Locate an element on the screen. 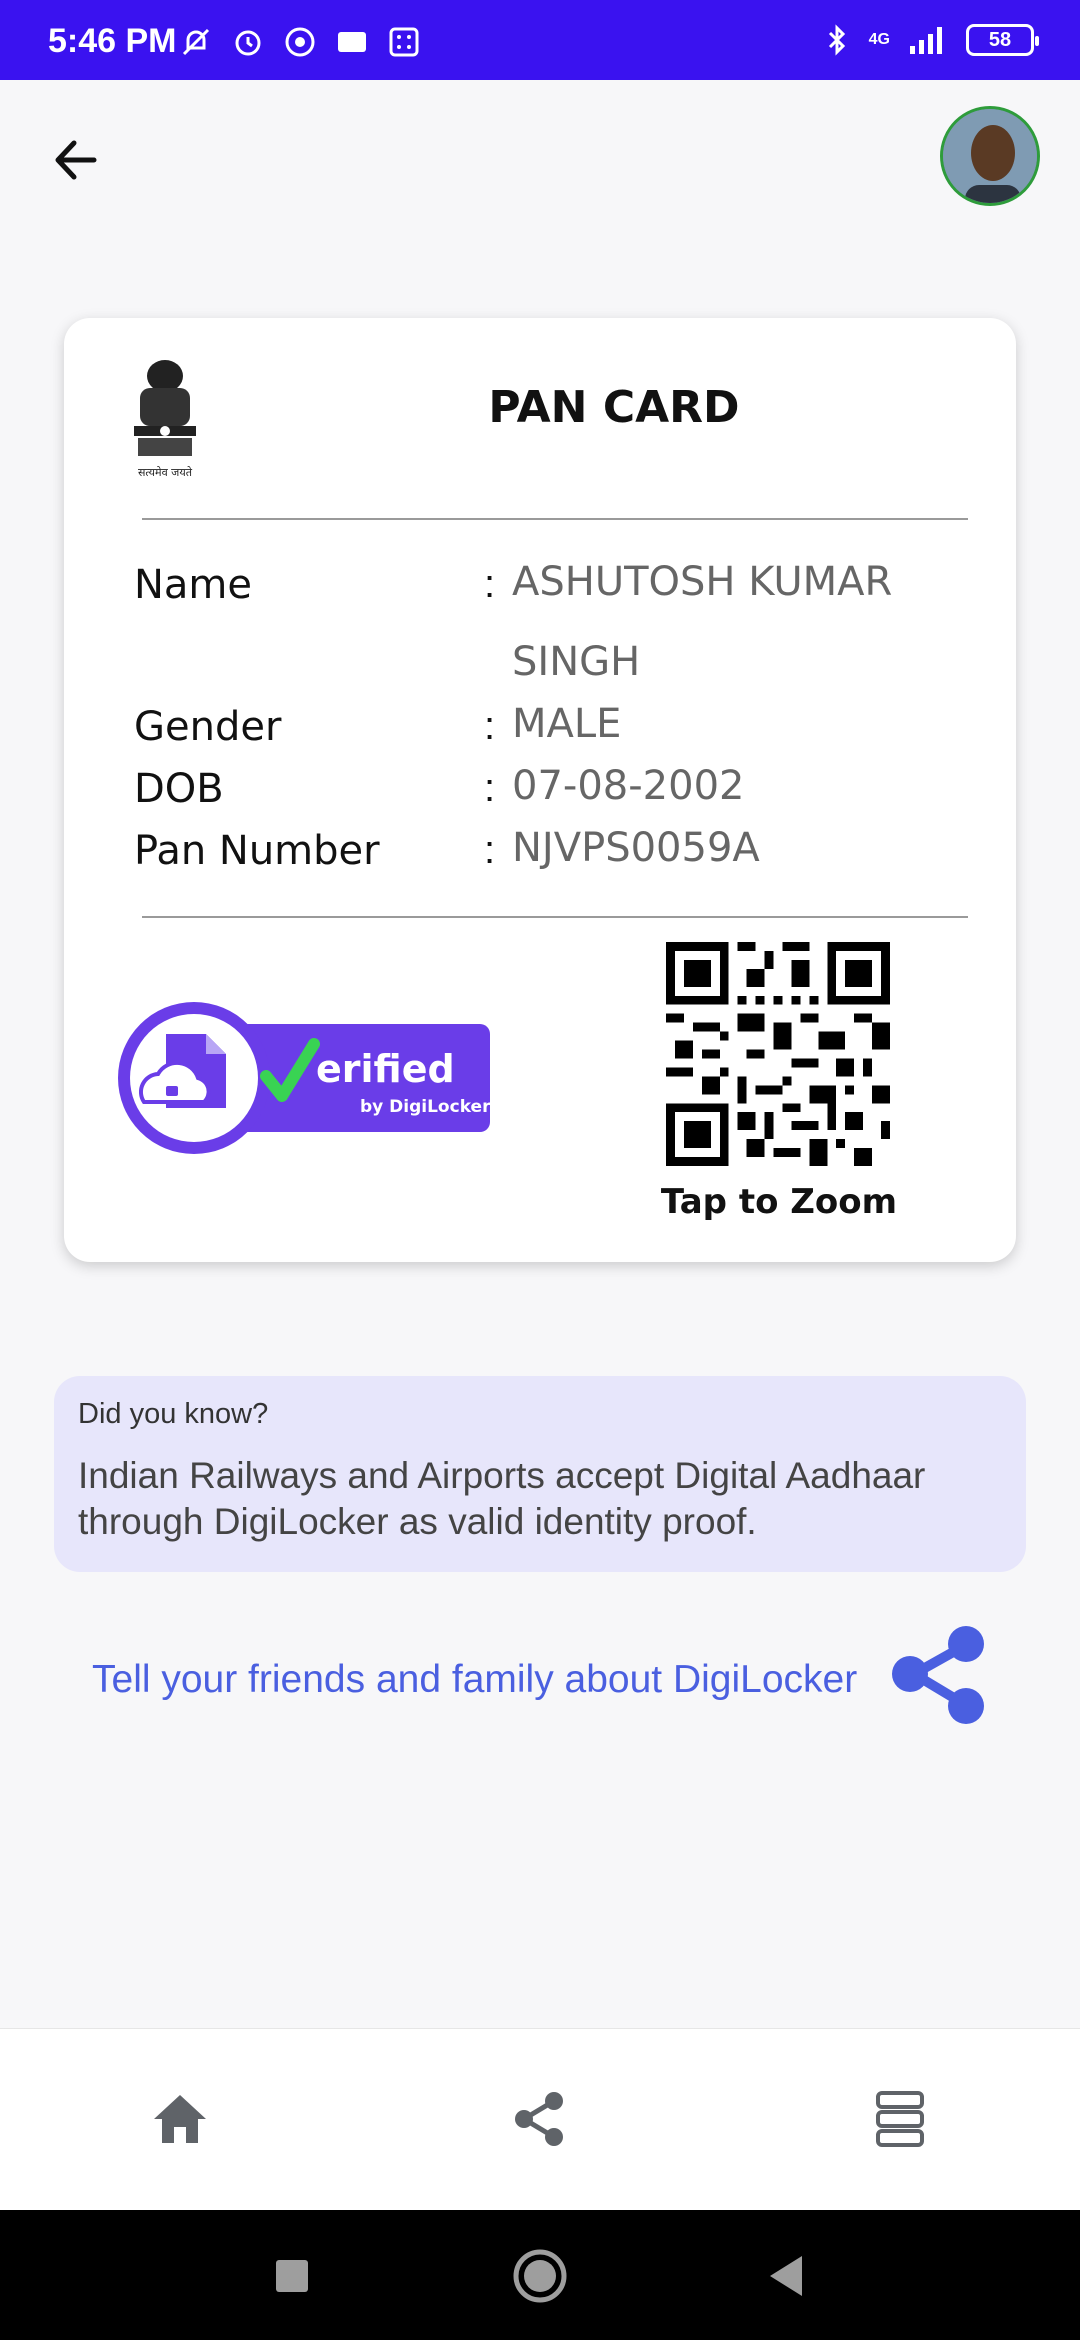 This screenshot has height=2340, width=1080. bottom-nav is located at coordinates (540, 2119).